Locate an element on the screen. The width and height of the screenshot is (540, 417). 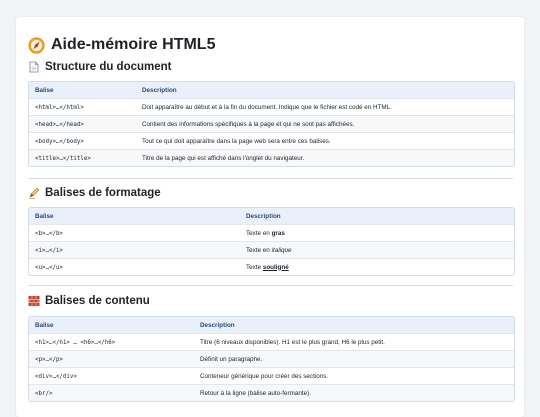
table-row: <u>…</u> Texte souligné is located at coordinates (271, 266).